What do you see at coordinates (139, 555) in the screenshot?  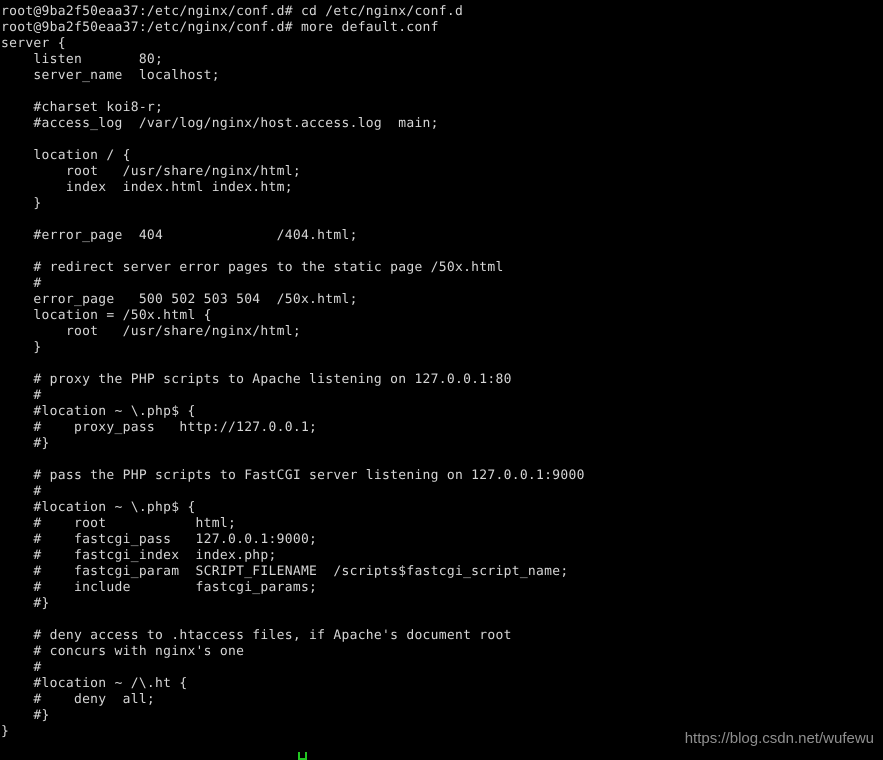 I see `terminal-line: # fastcgi_index index.php;` at bounding box center [139, 555].